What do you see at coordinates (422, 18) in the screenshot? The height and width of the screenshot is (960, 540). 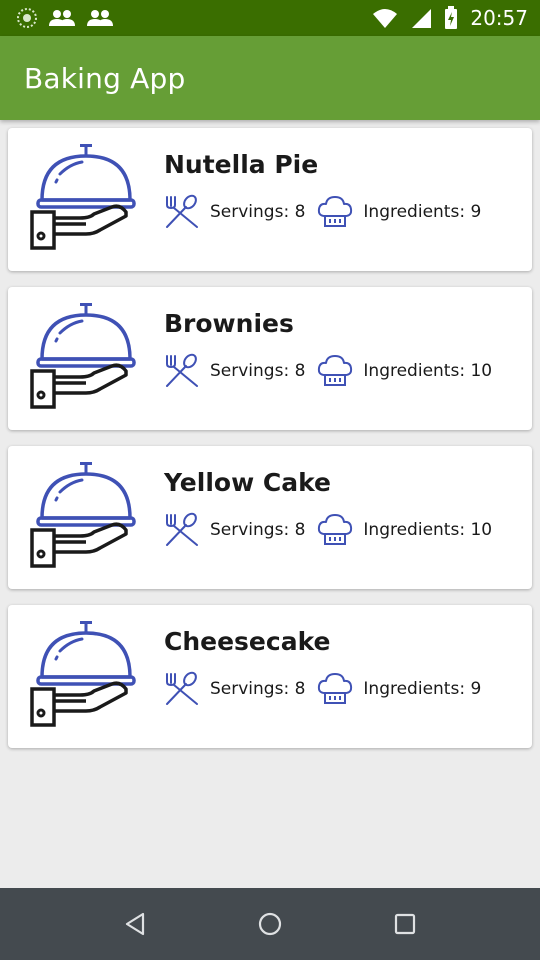 I see `cell-signal-icon` at bounding box center [422, 18].